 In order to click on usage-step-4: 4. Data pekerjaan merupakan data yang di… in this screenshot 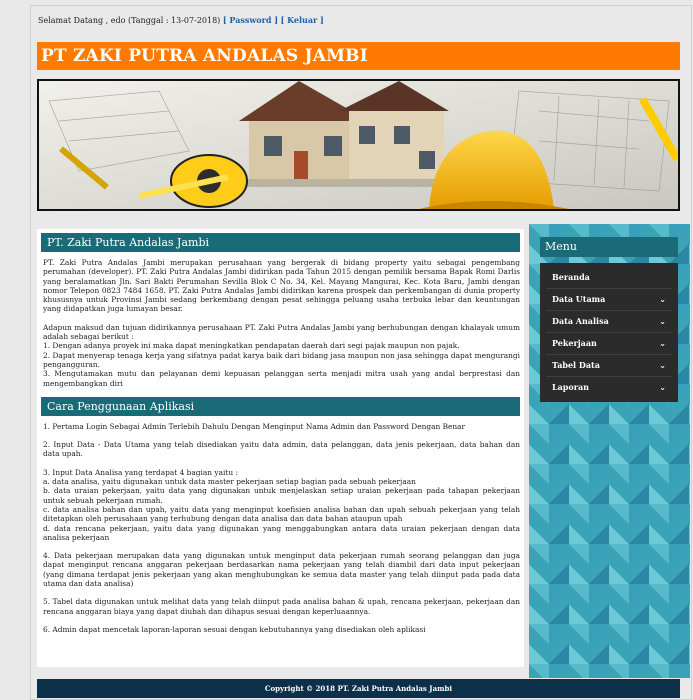, I will do `click(281, 570)`.